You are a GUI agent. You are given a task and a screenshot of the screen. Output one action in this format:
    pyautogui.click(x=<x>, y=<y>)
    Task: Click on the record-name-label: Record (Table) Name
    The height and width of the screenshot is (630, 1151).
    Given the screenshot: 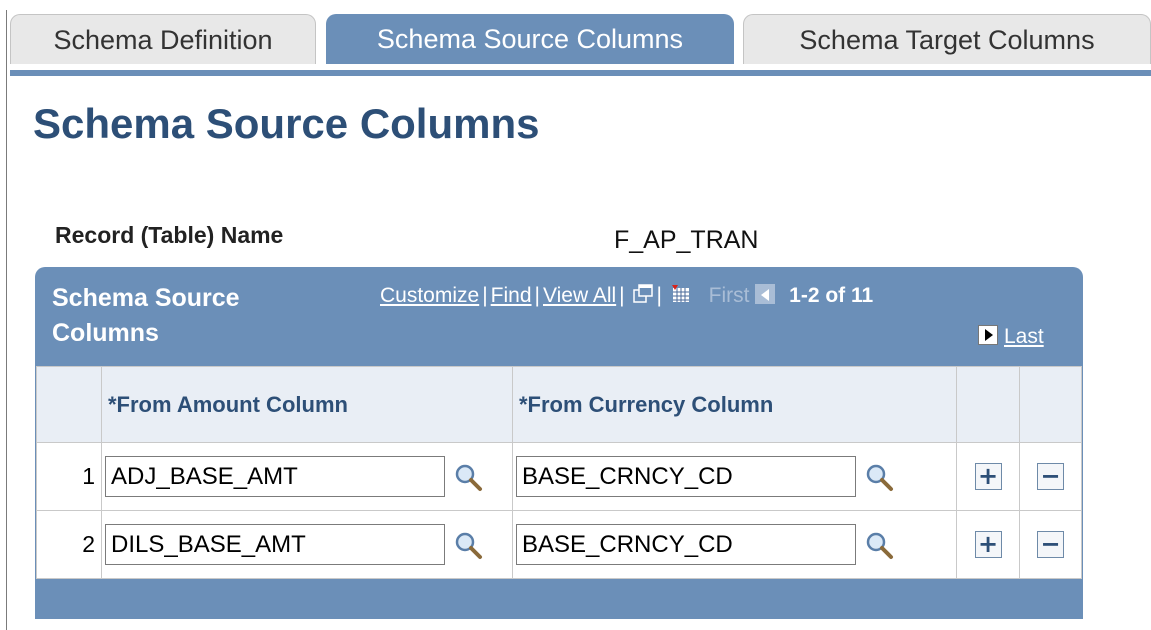 What is the action you would take?
    pyautogui.click(x=169, y=235)
    